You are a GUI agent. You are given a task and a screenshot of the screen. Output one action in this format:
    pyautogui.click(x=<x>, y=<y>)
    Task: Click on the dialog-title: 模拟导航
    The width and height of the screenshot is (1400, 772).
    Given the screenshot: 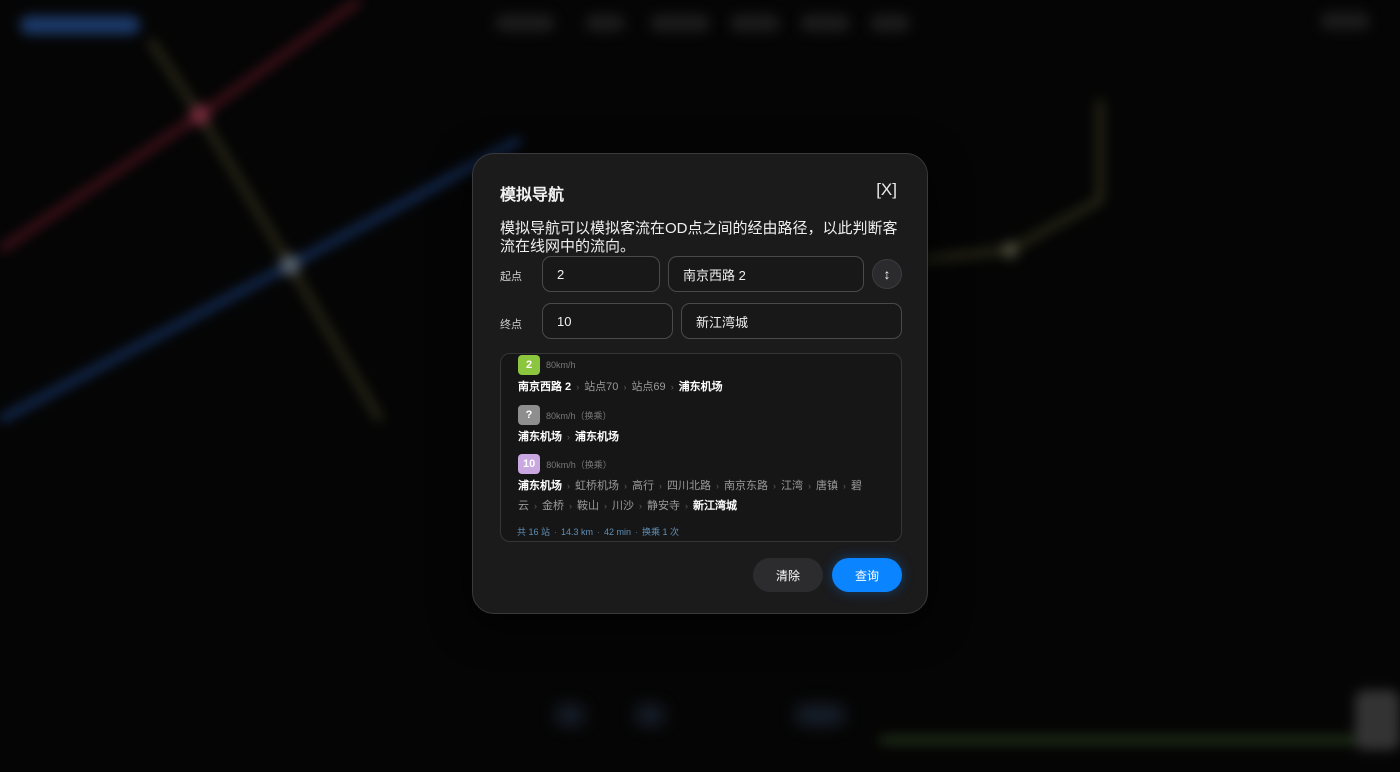 What is the action you would take?
    pyautogui.click(x=532, y=195)
    